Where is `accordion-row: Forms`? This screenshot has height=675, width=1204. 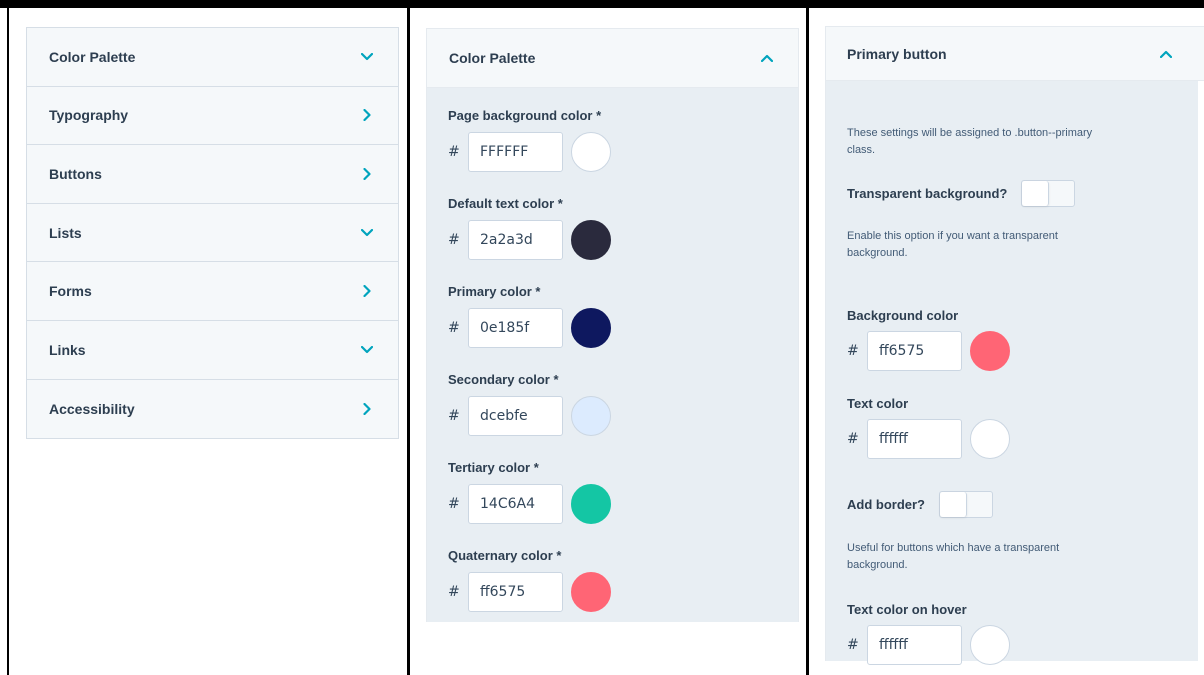
accordion-row: Forms is located at coordinates (212, 291).